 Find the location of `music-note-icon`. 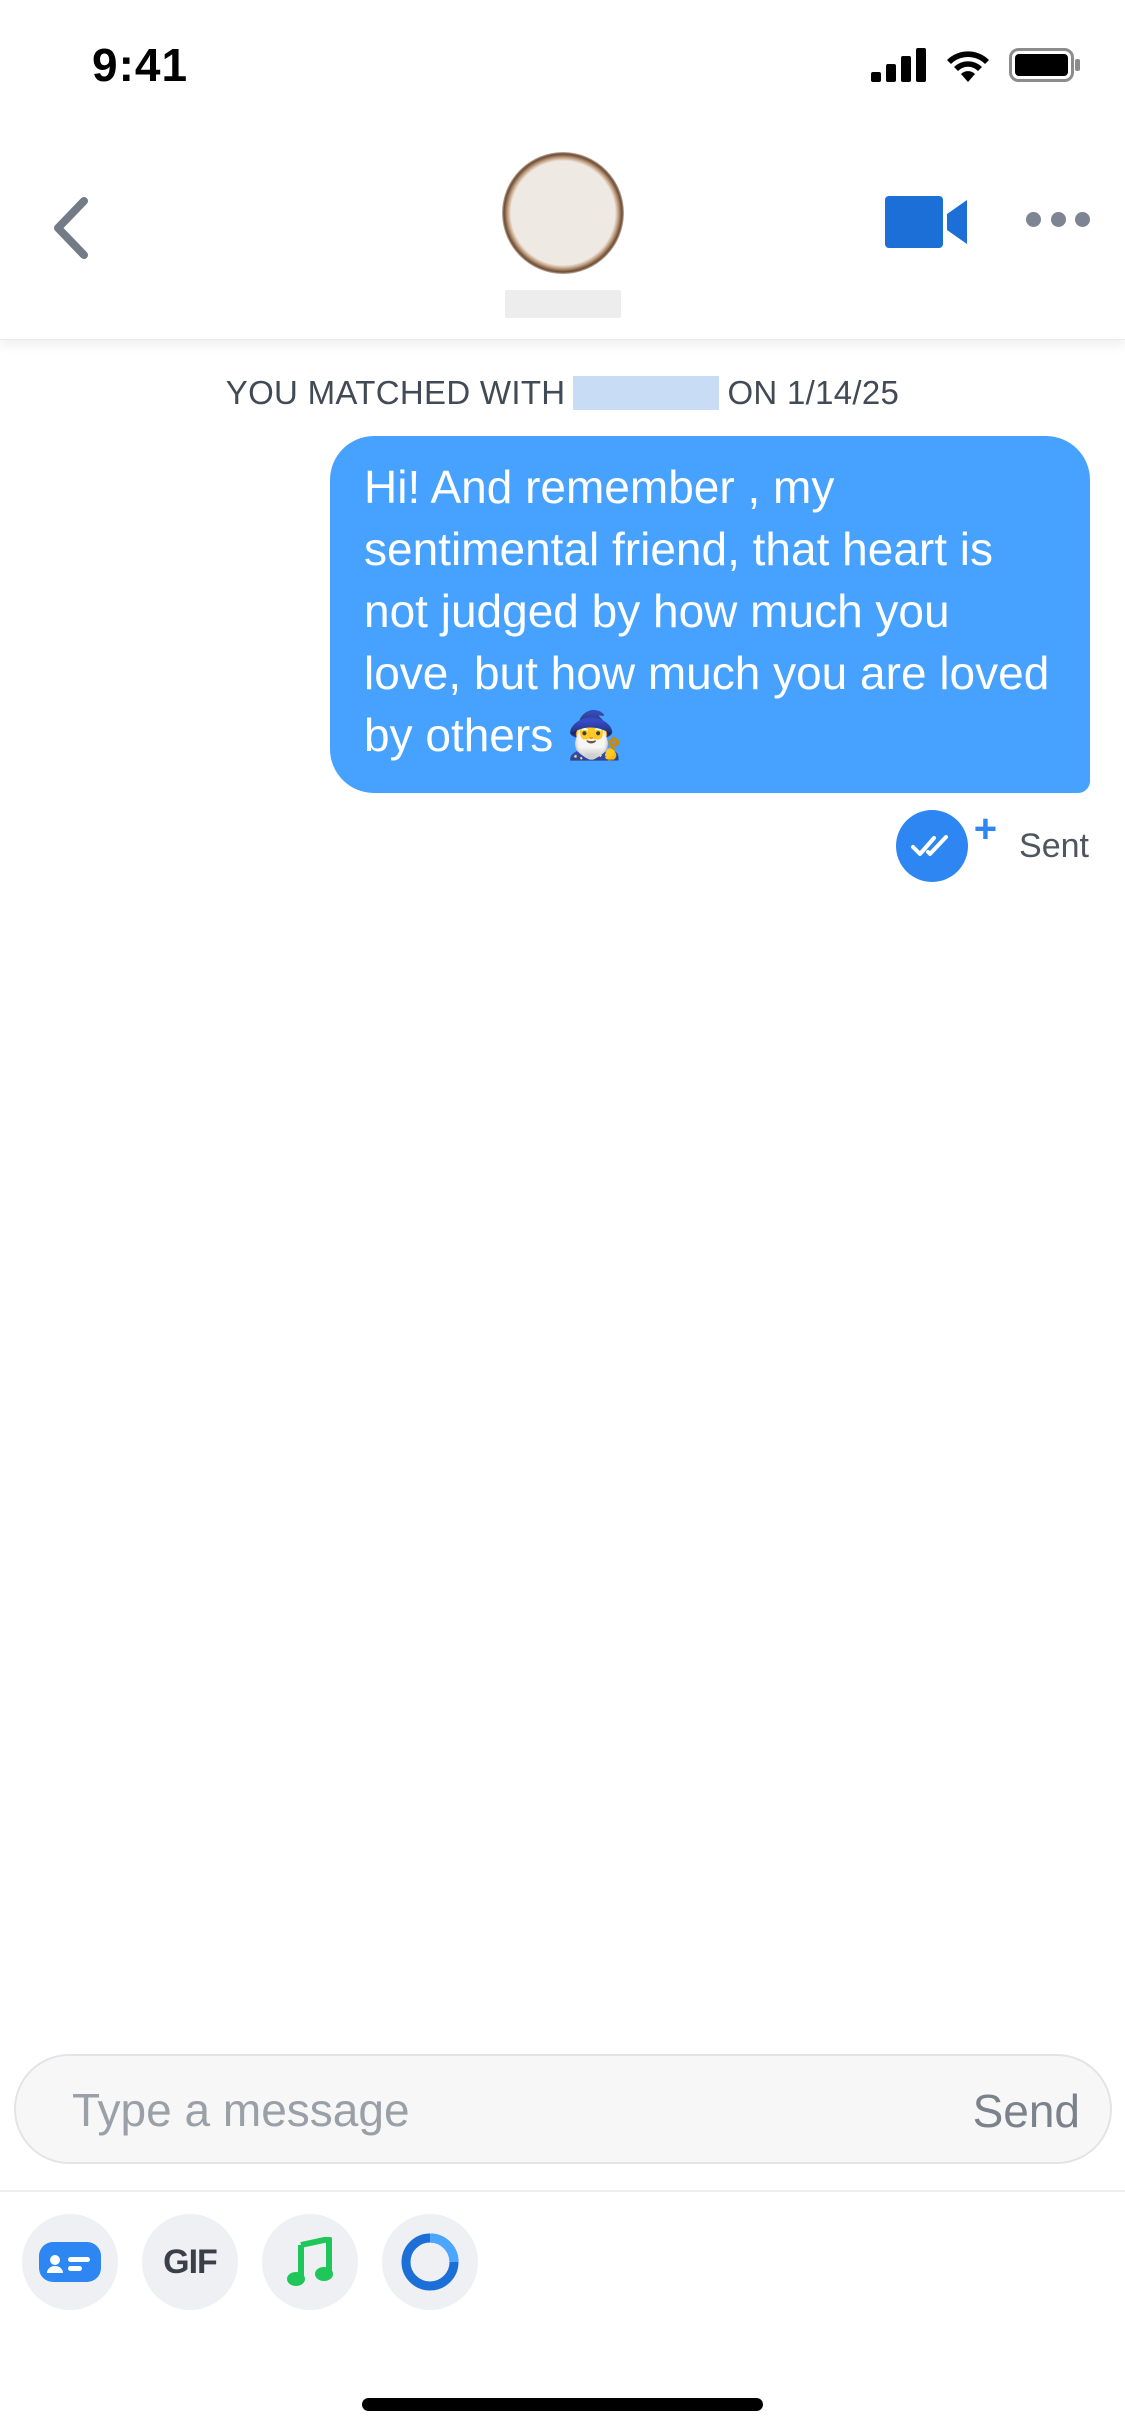

music-note-icon is located at coordinates (310, 2261).